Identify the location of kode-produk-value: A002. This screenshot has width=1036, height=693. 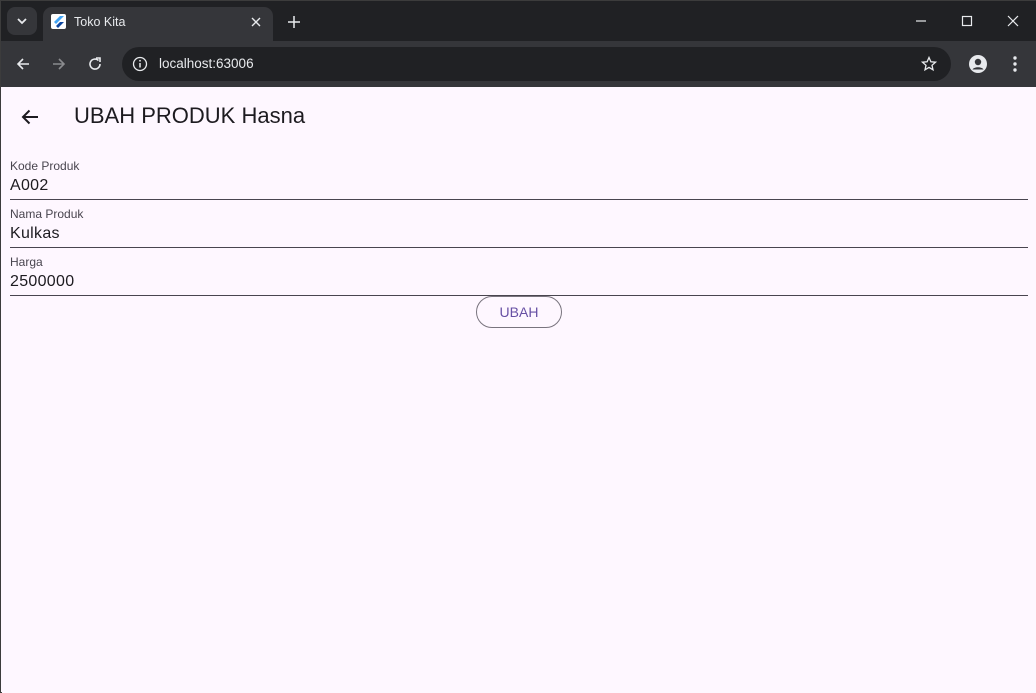
(29, 186).